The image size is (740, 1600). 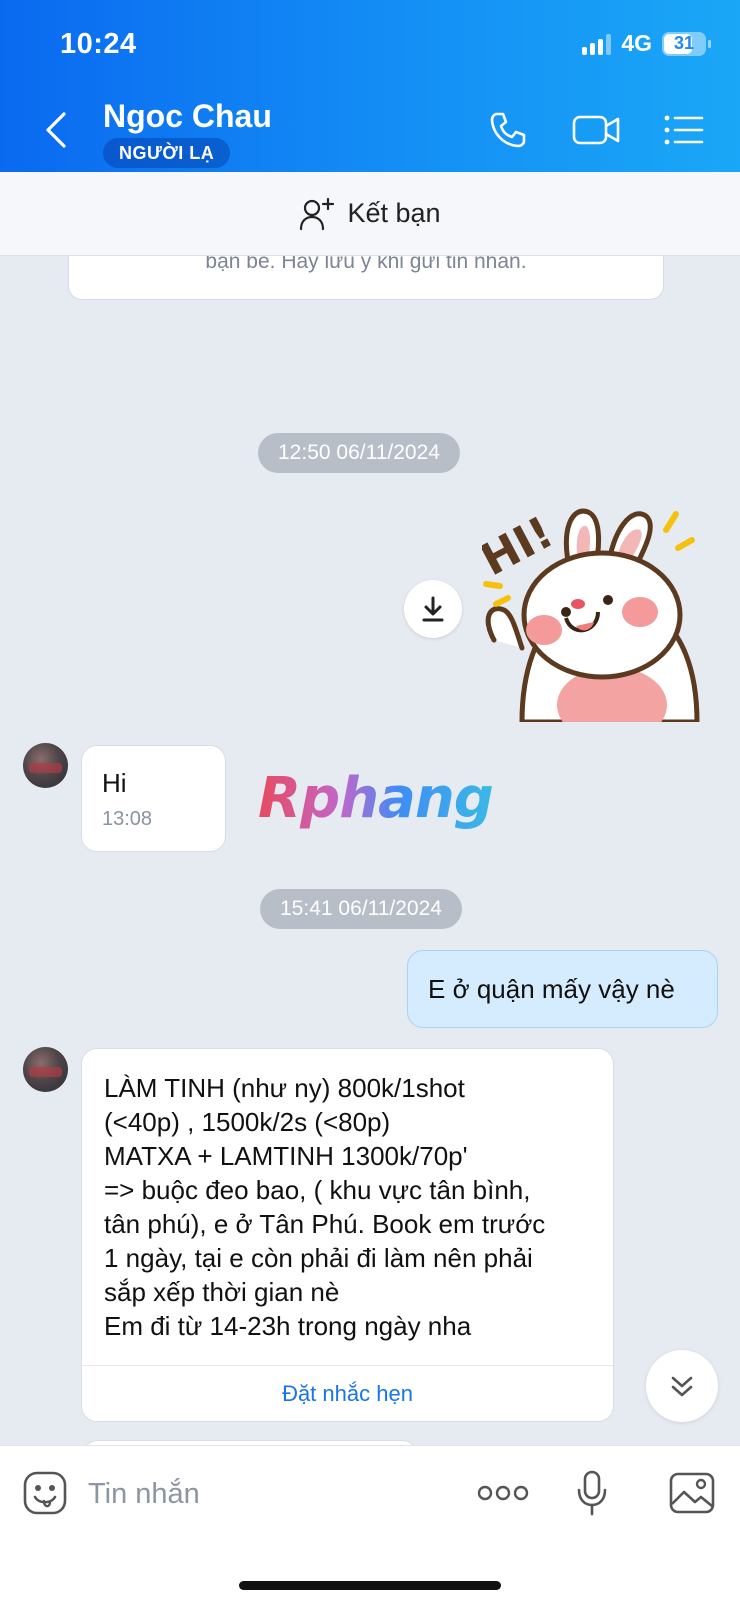 What do you see at coordinates (153, 798) in the screenshot?
I see `incoming-message-bubble: Hi 13:08` at bounding box center [153, 798].